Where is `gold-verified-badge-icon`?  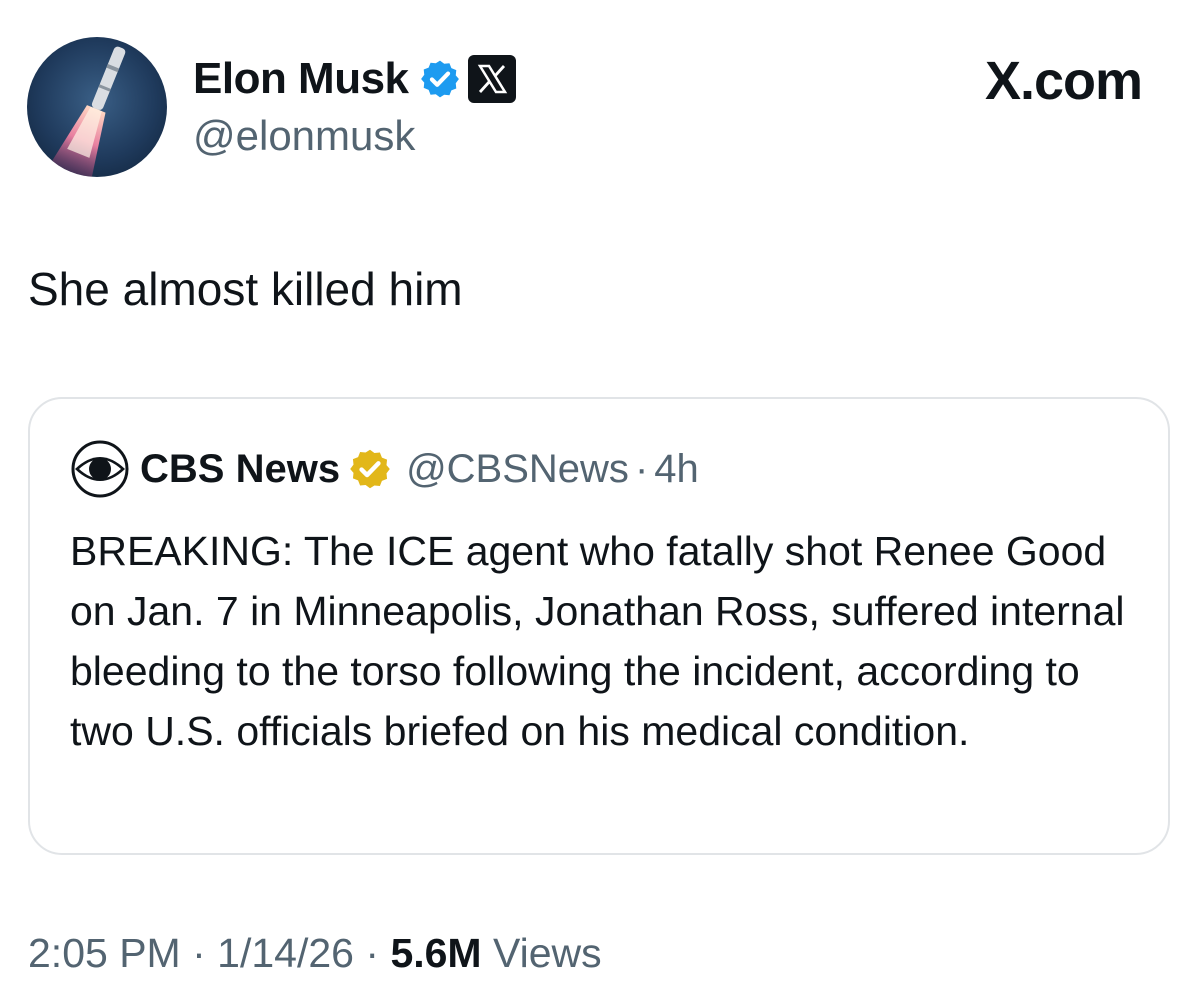 gold-verified-badge-icon is located at coordinates (370, 469).